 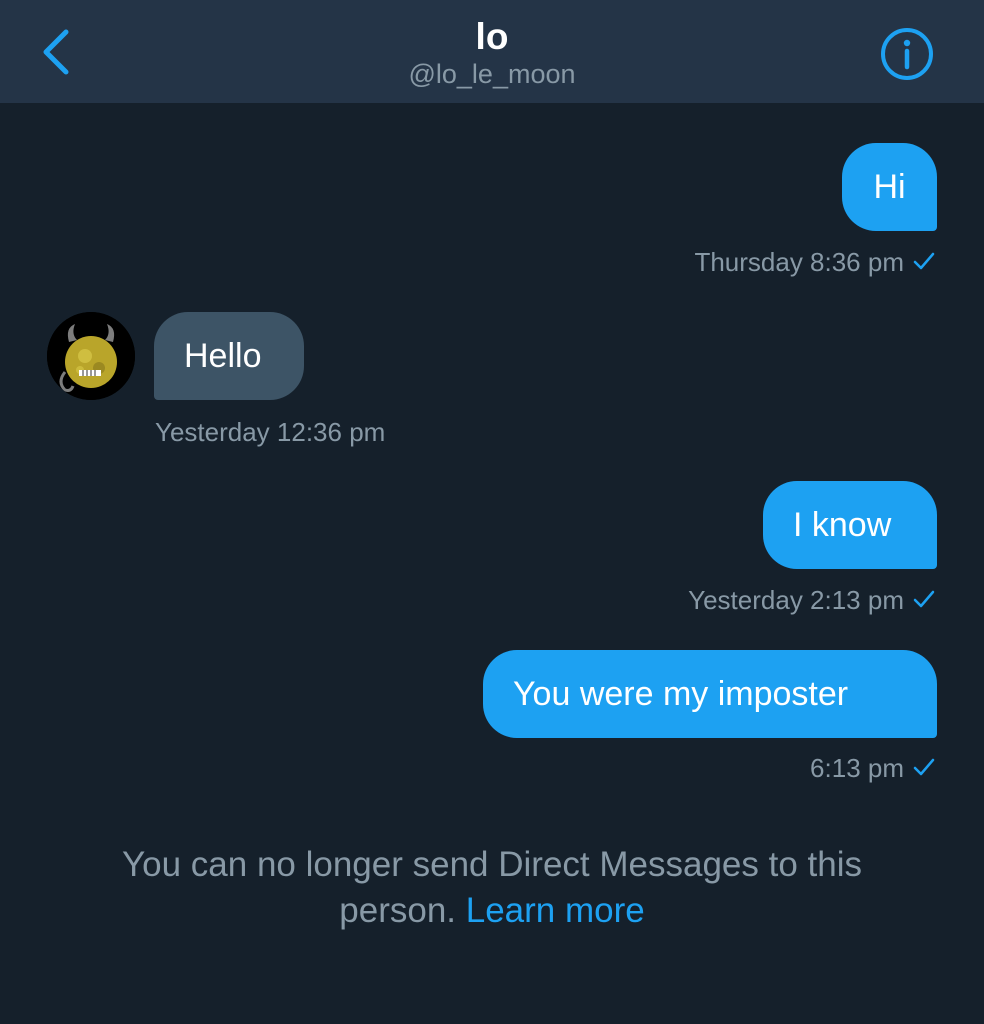 I want to click on info-circle-icon, so click(x=907, y=54).